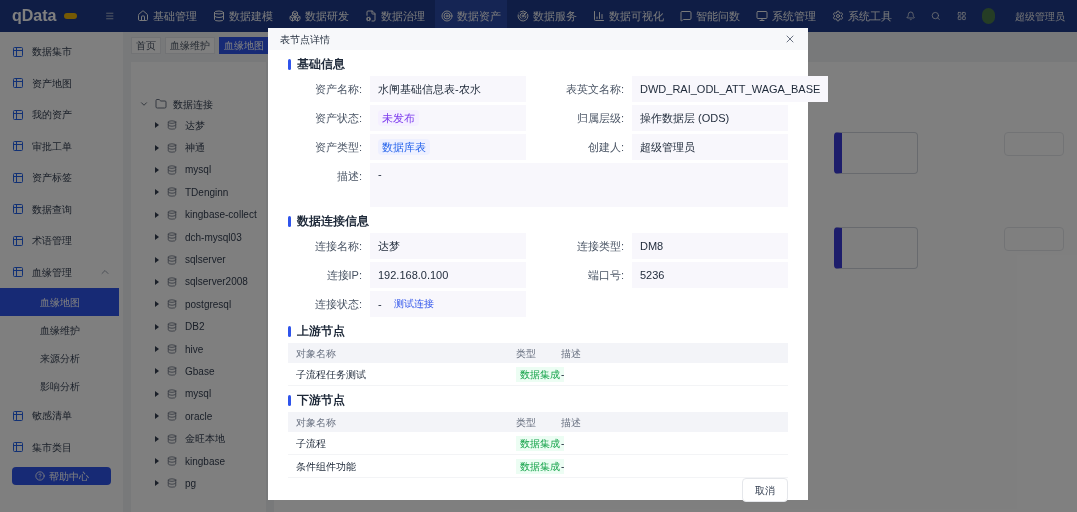  Describe the element at coordinates (61, 83) in the screenshot. I see `sidebar-item: 资产地图` at that location.